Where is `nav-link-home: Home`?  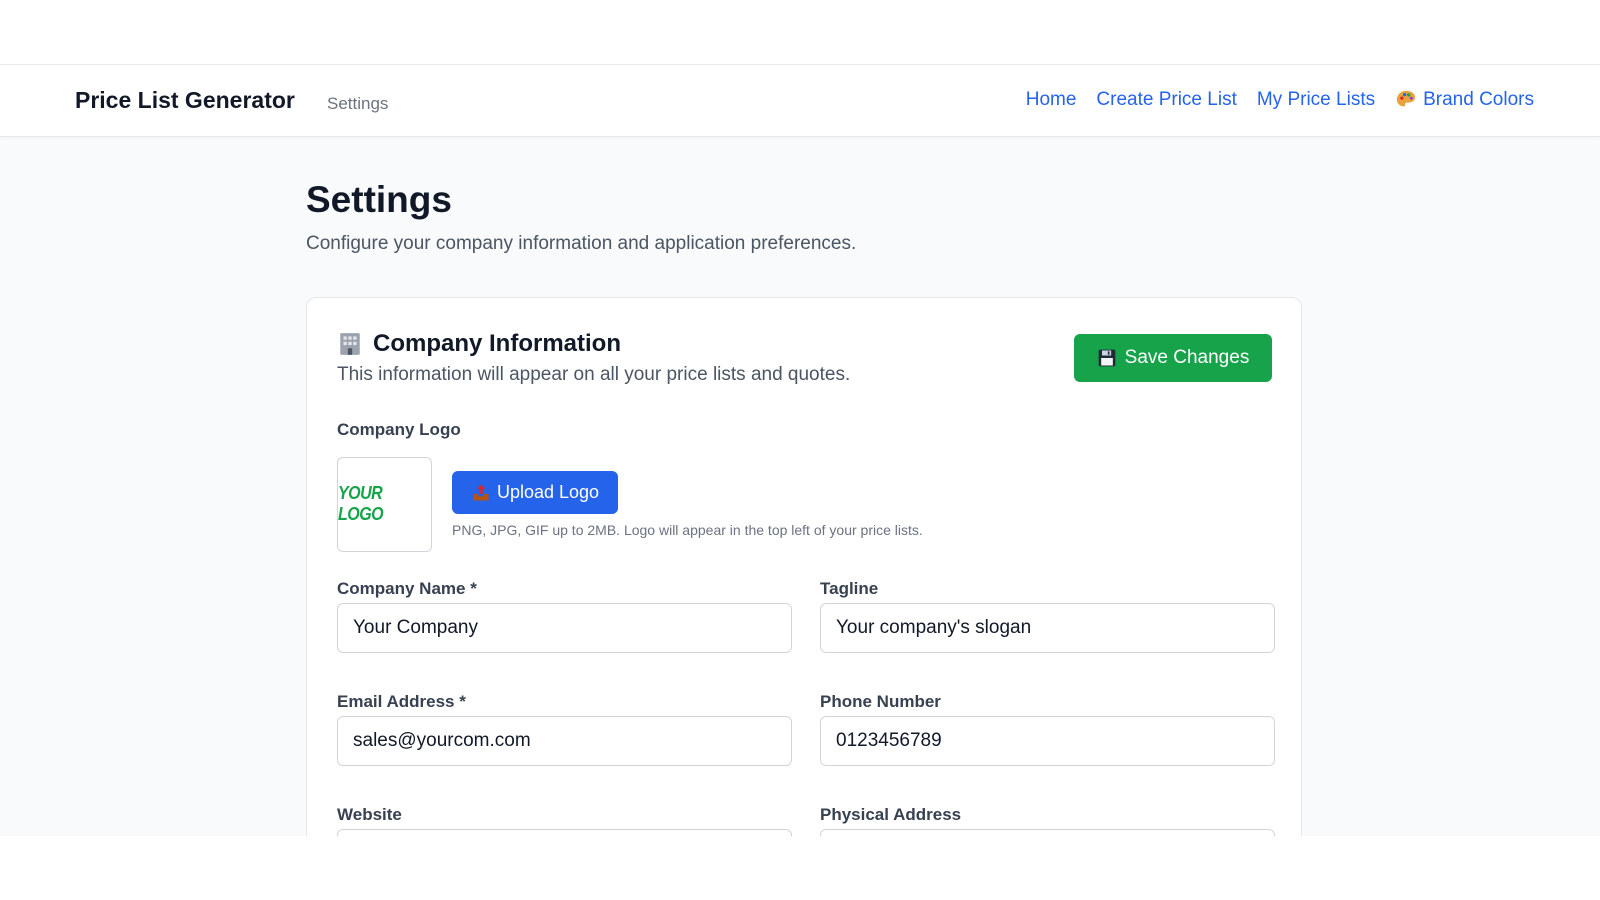 nav-link-home: Home is located at coordinates (1051, 100).